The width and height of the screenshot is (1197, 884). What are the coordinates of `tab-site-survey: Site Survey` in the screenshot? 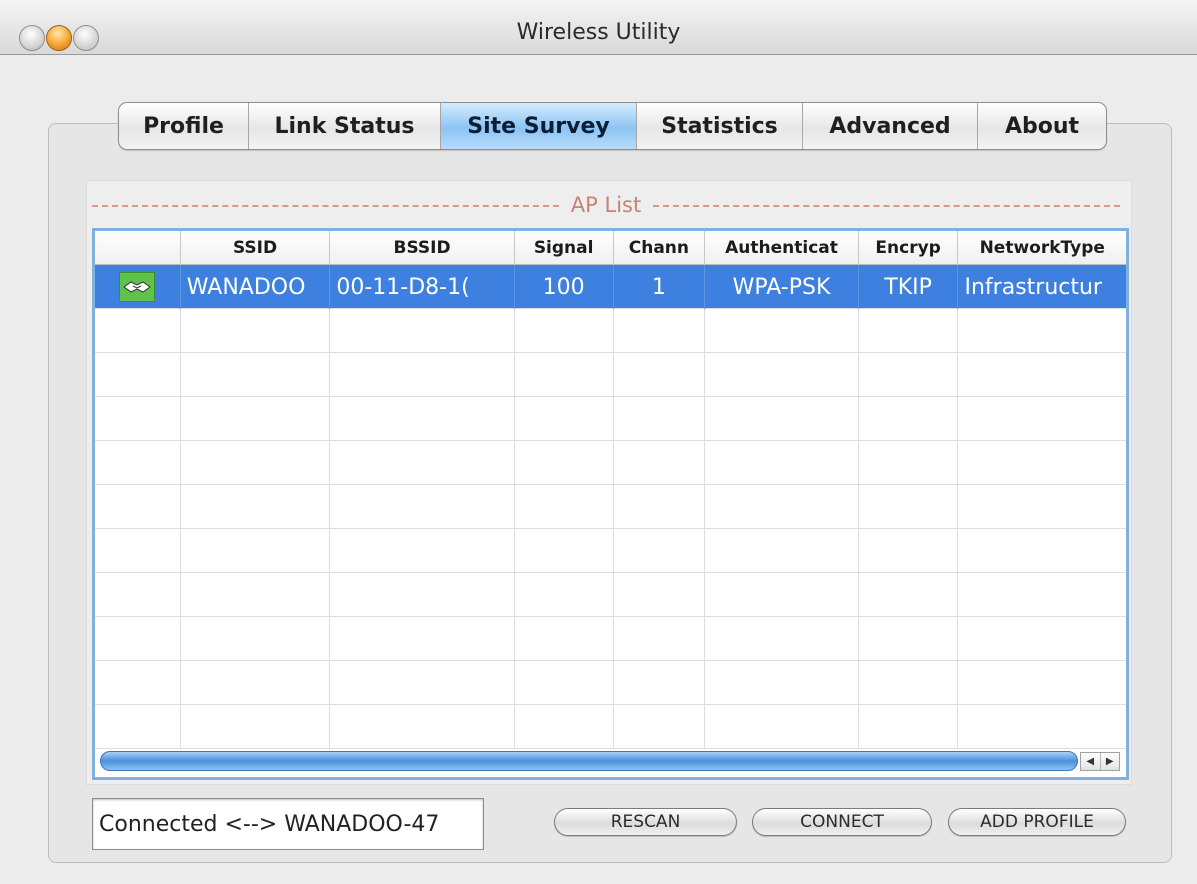 It's located at (539, 126).